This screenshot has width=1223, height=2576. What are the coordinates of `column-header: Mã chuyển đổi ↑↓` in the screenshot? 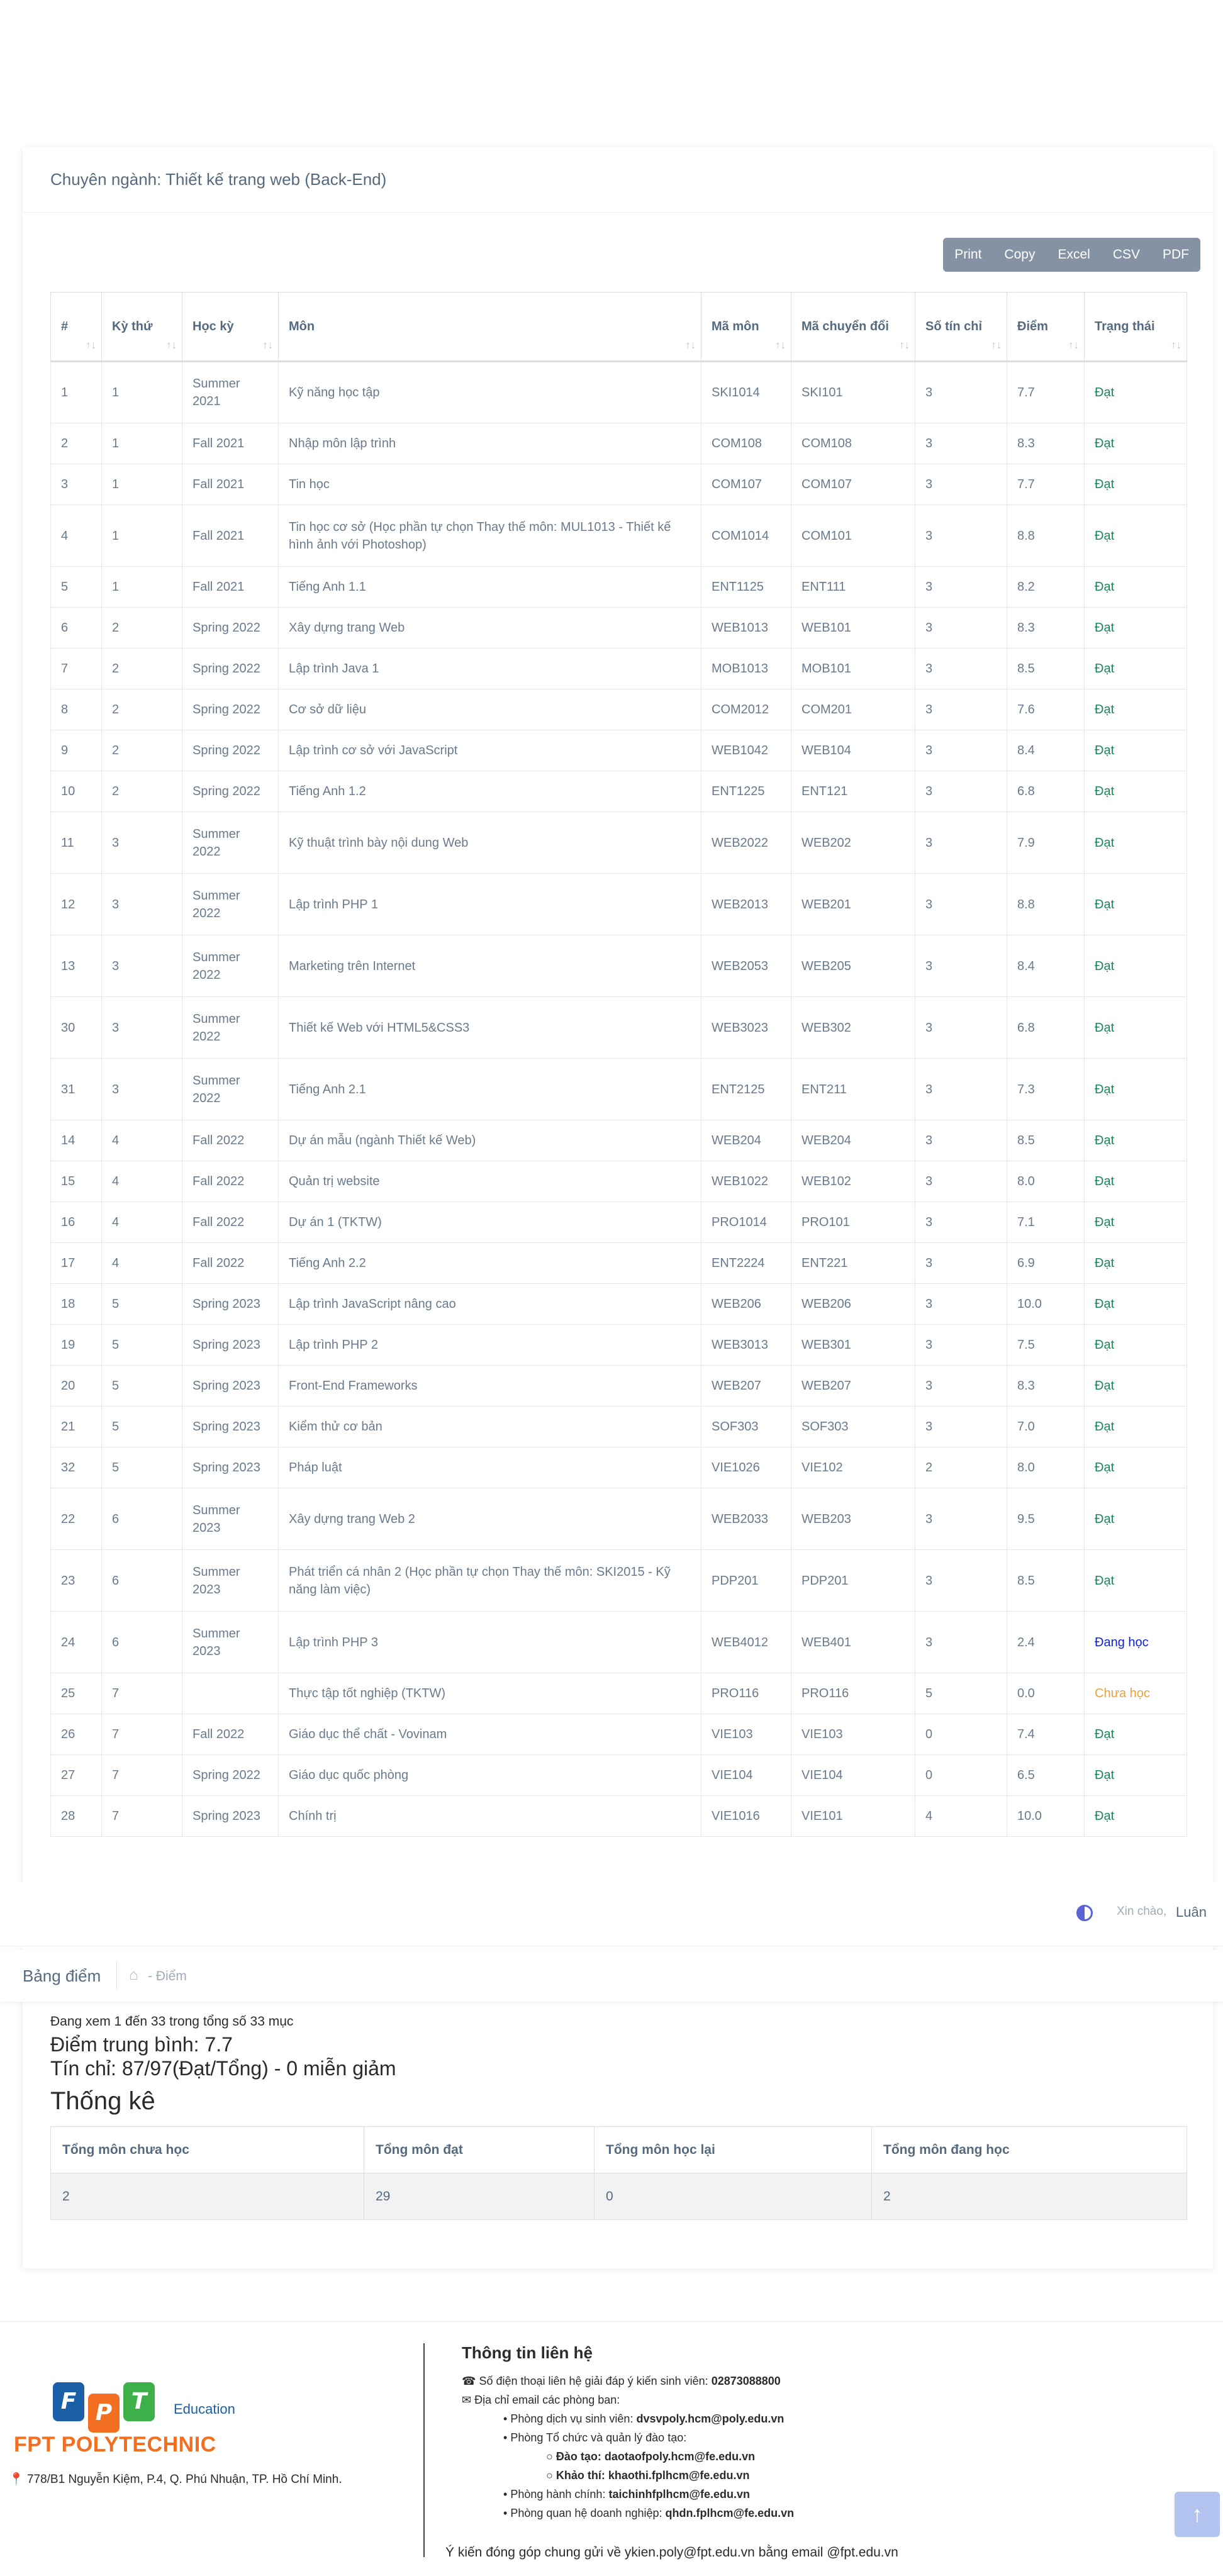 It's located at (853, 327).